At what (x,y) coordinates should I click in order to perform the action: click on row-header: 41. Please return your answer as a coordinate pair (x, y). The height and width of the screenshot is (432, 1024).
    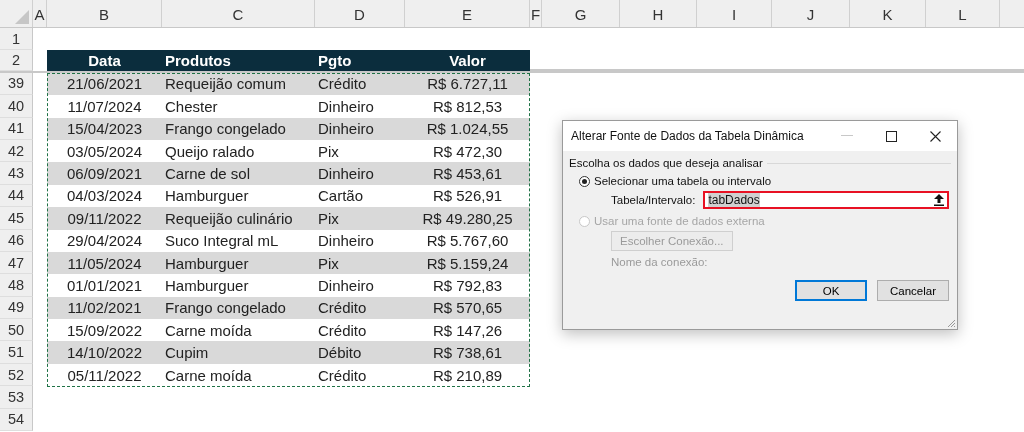
    Looking at the image, I should click on (16, 128).